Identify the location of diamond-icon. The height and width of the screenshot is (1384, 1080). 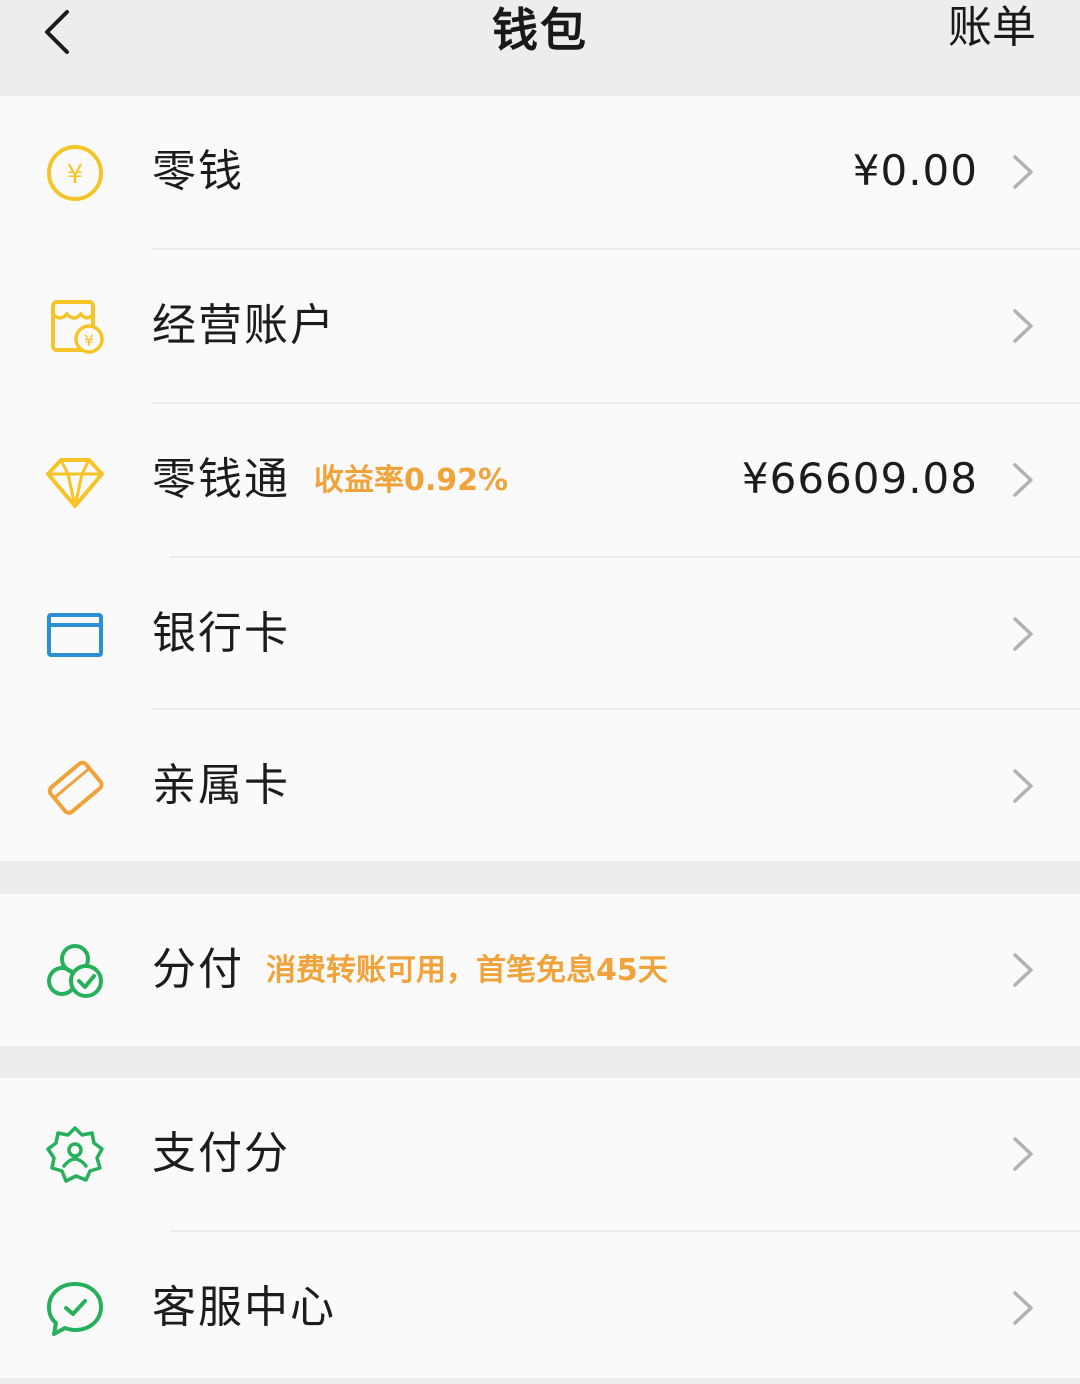
(75, 483).